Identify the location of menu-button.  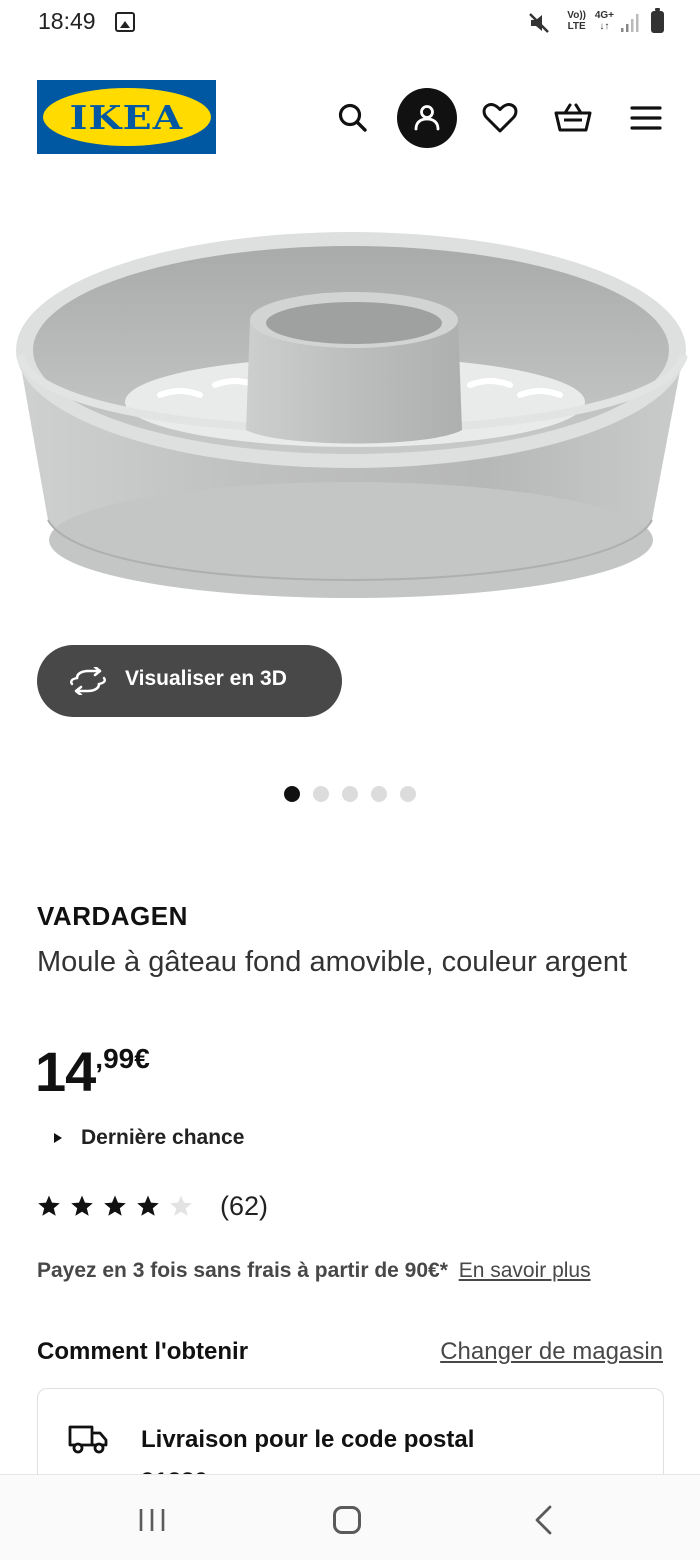
(646, 118).